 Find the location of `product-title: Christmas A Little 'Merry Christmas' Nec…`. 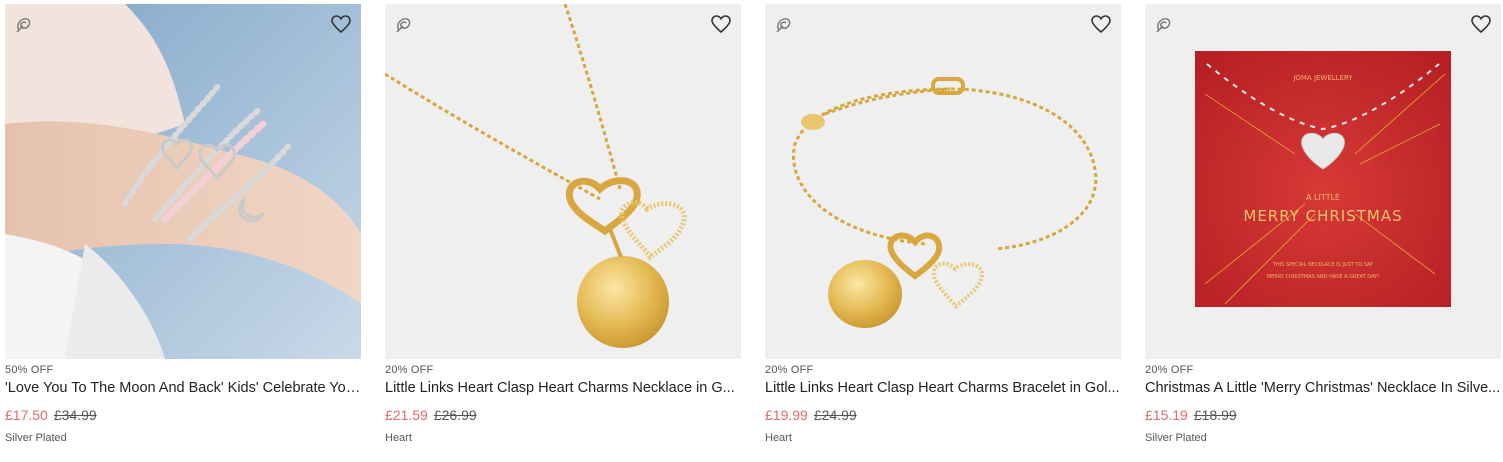

product-title: Christmas A Little 'Merry Christmas' Nec… is located at coordinates (1323, 388).